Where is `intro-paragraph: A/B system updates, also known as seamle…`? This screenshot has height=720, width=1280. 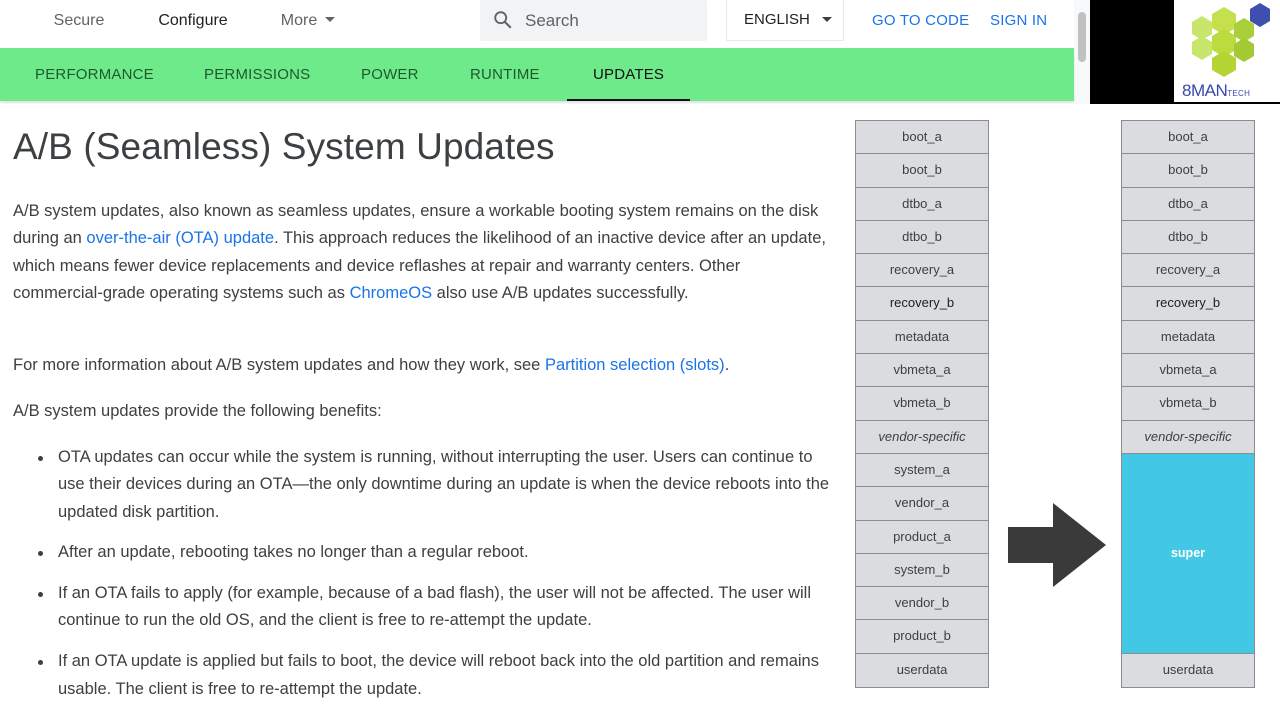 intro-paragraph: A/B system updates, also known as seamle… is located at coordinates (419, 252).